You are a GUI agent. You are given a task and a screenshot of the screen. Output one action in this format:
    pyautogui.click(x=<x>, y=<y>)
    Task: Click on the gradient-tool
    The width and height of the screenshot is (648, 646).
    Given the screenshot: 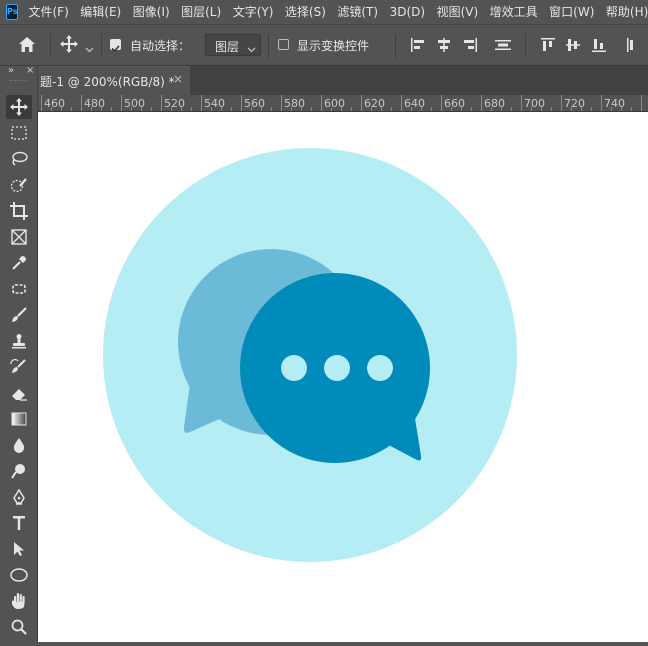 What is the action you would take?
    pyautogui.click(x=19, y=419)
    